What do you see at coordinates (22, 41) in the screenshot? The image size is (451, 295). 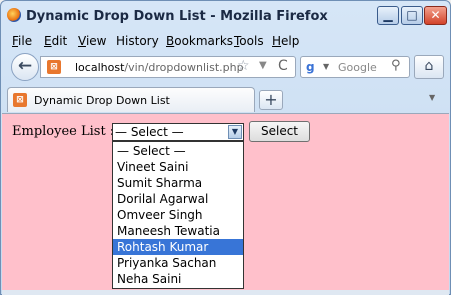 I see `menu-file: File` at bounding box center [22, 41].